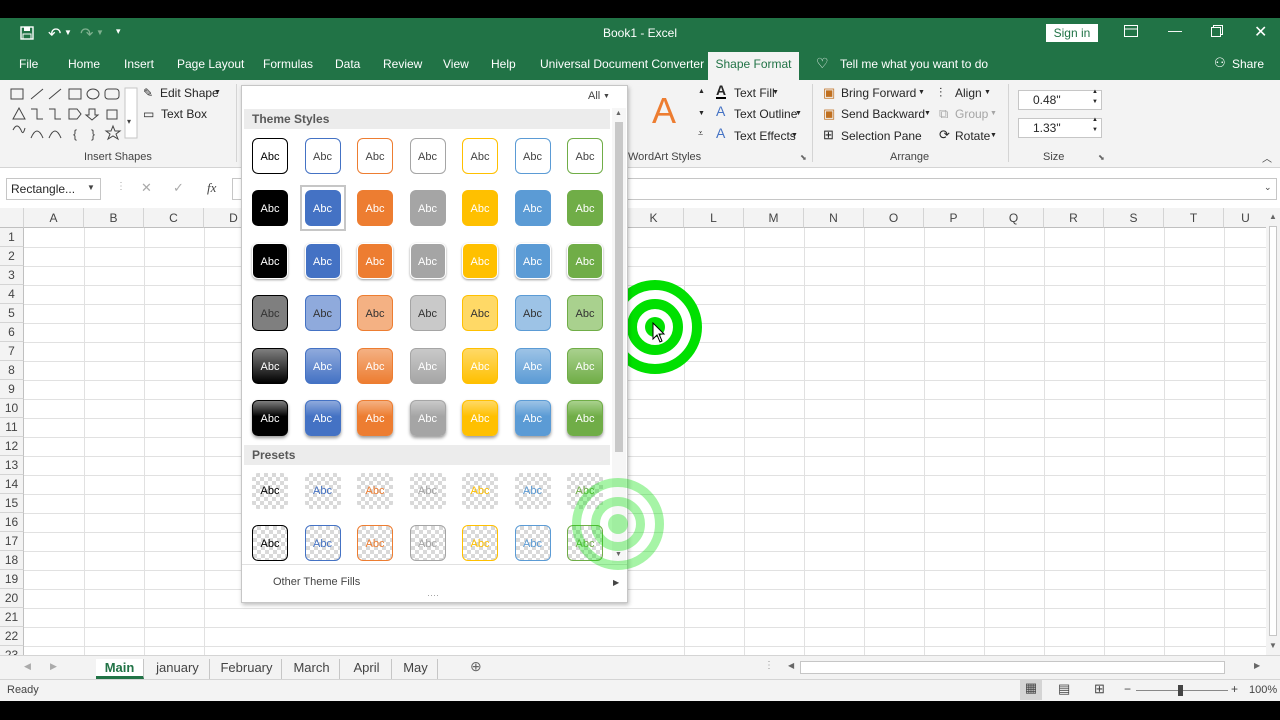 The image size is (1280, 720). I want to click on tab-shape-format: Shape Format, so click(753, 66).